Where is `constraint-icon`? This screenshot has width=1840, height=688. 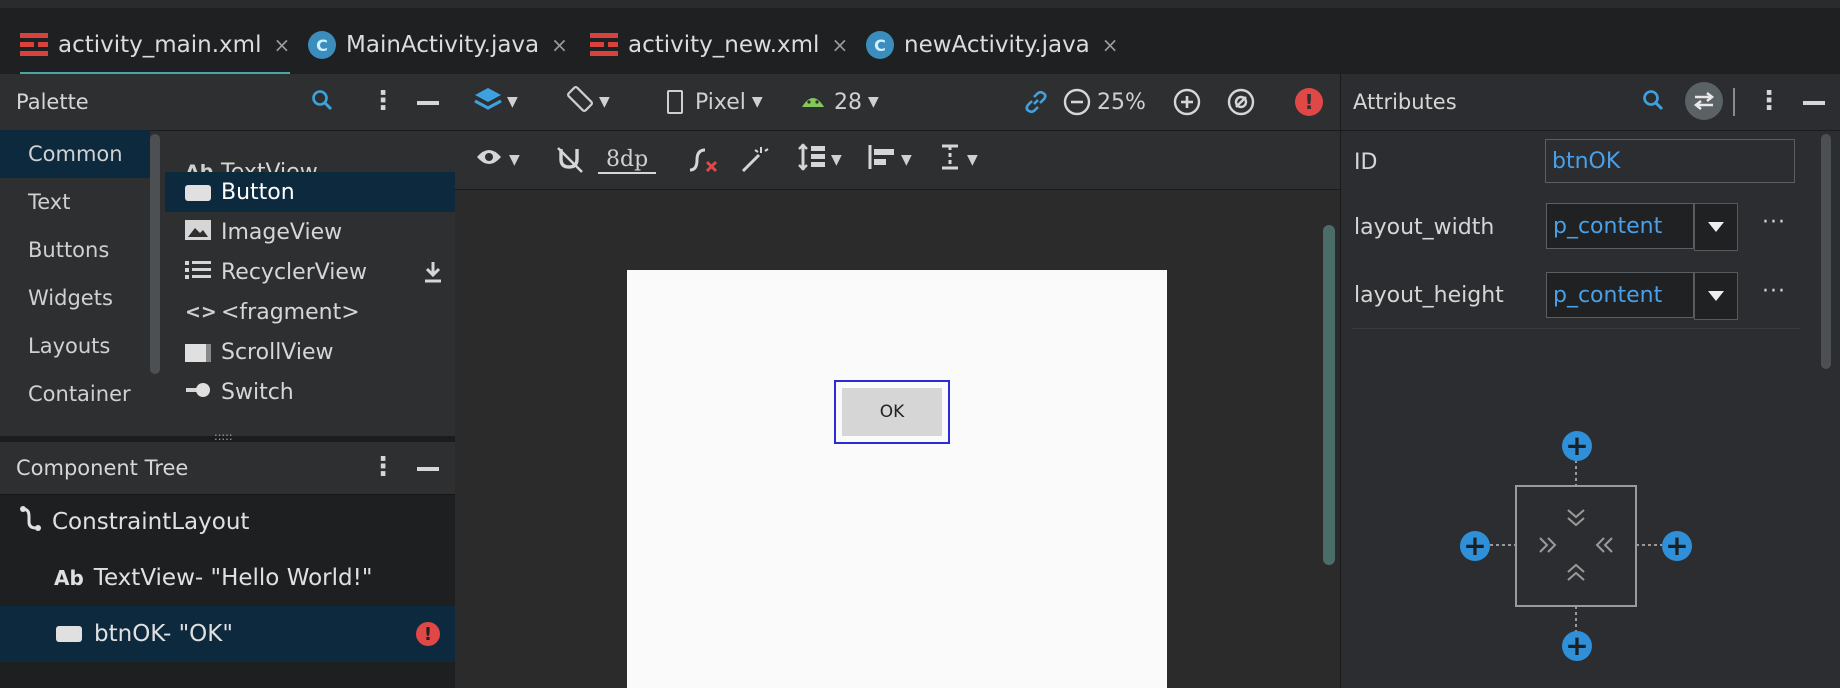
constraint-icon is located at coordinates (31, 522).